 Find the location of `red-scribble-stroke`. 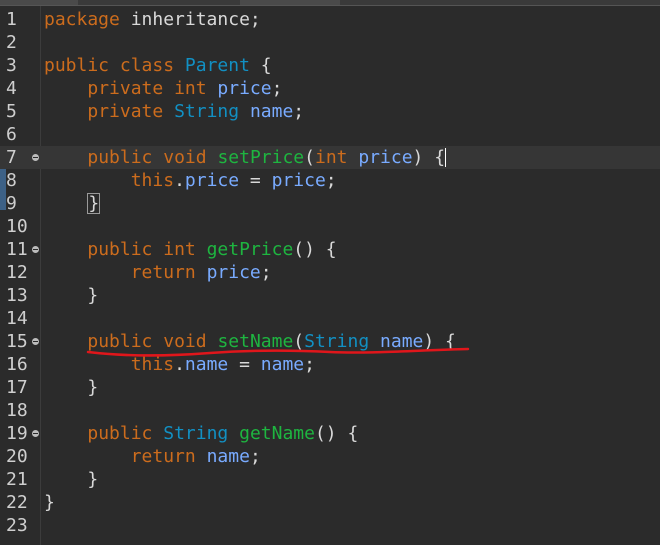

red-scribble-stroke is located at coordinates (278, 352).